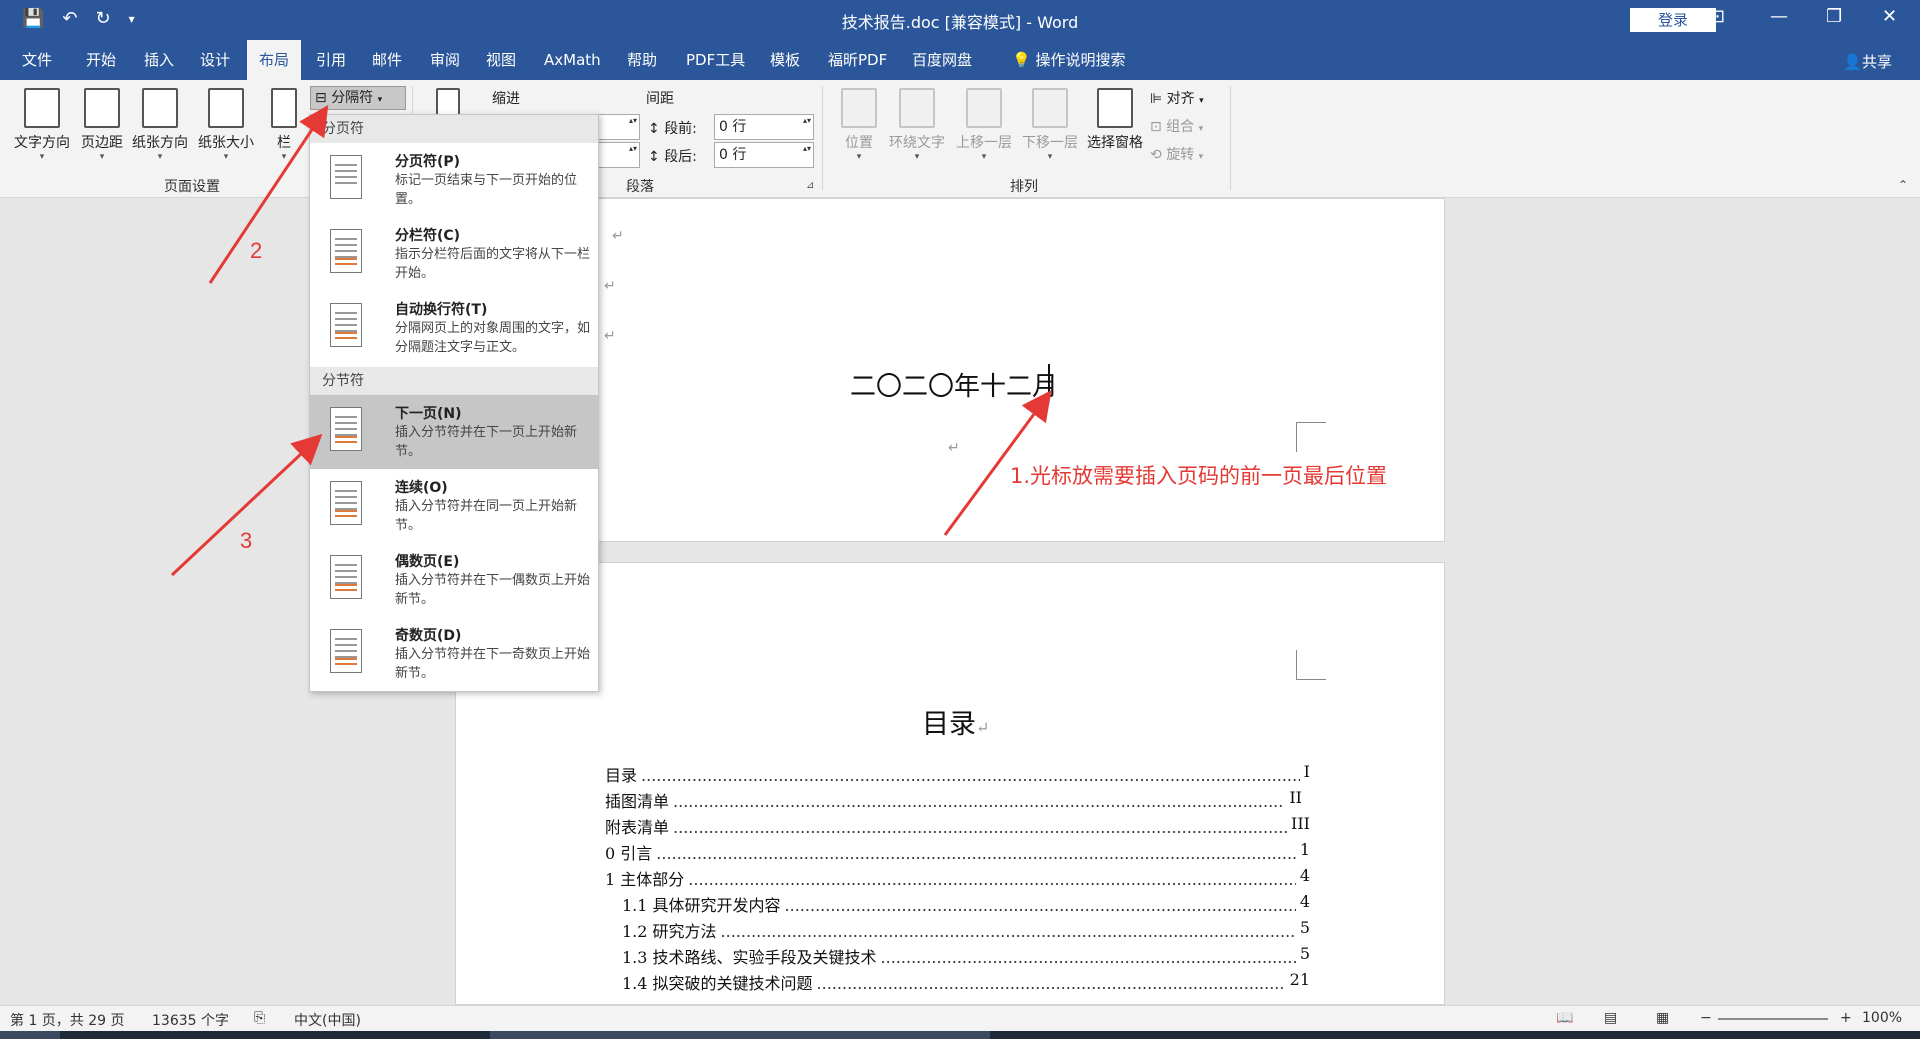  Describe the element at coordinates (1717, 16) in the screenshot. I see `ribbon-display-icon: ⊡` at that location.